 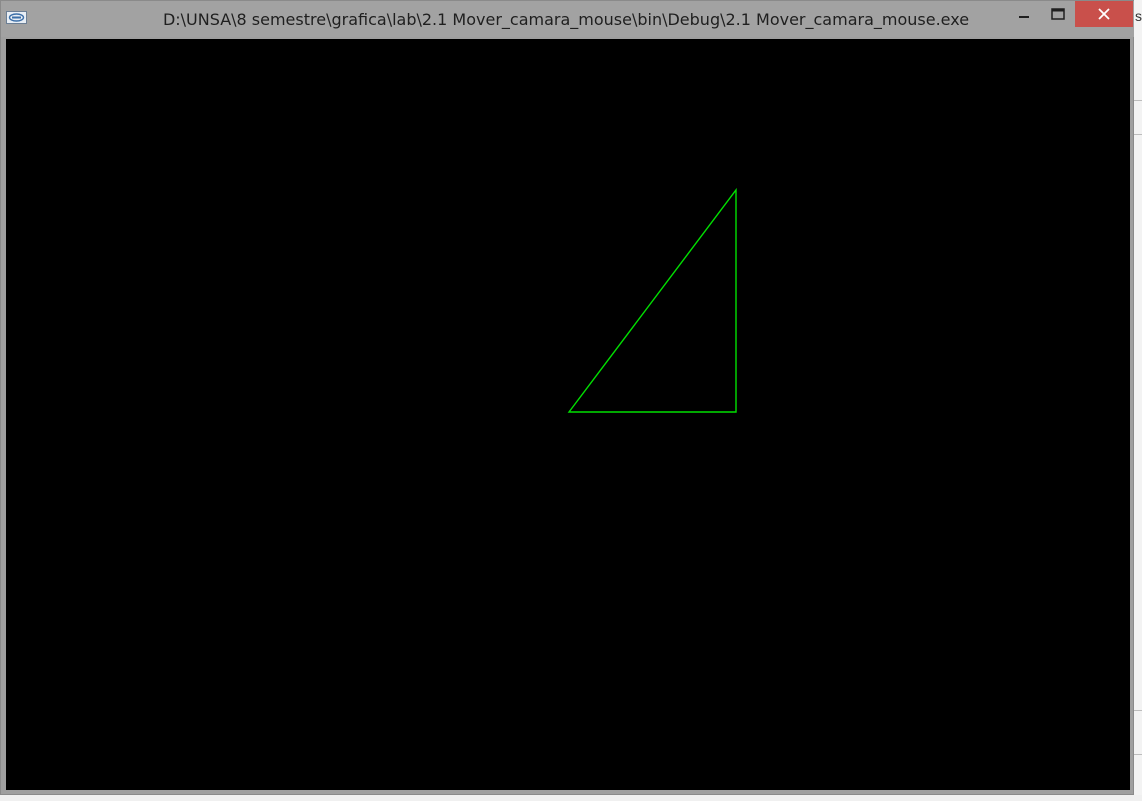 I want to click on minimize-icon, so click(x=1024, y=14).